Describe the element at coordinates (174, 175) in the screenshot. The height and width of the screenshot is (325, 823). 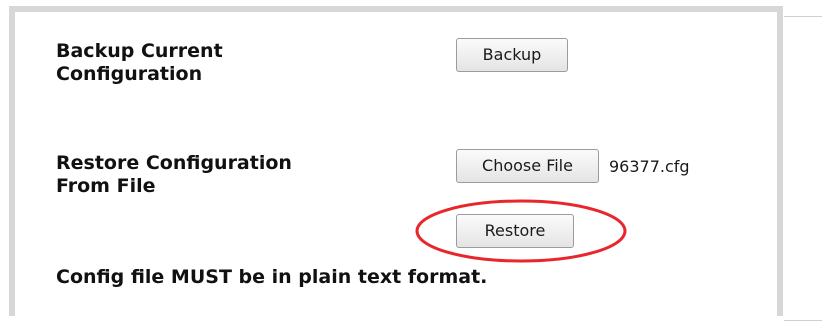
I see `restore-label: Restore Configuration From File` at that location.